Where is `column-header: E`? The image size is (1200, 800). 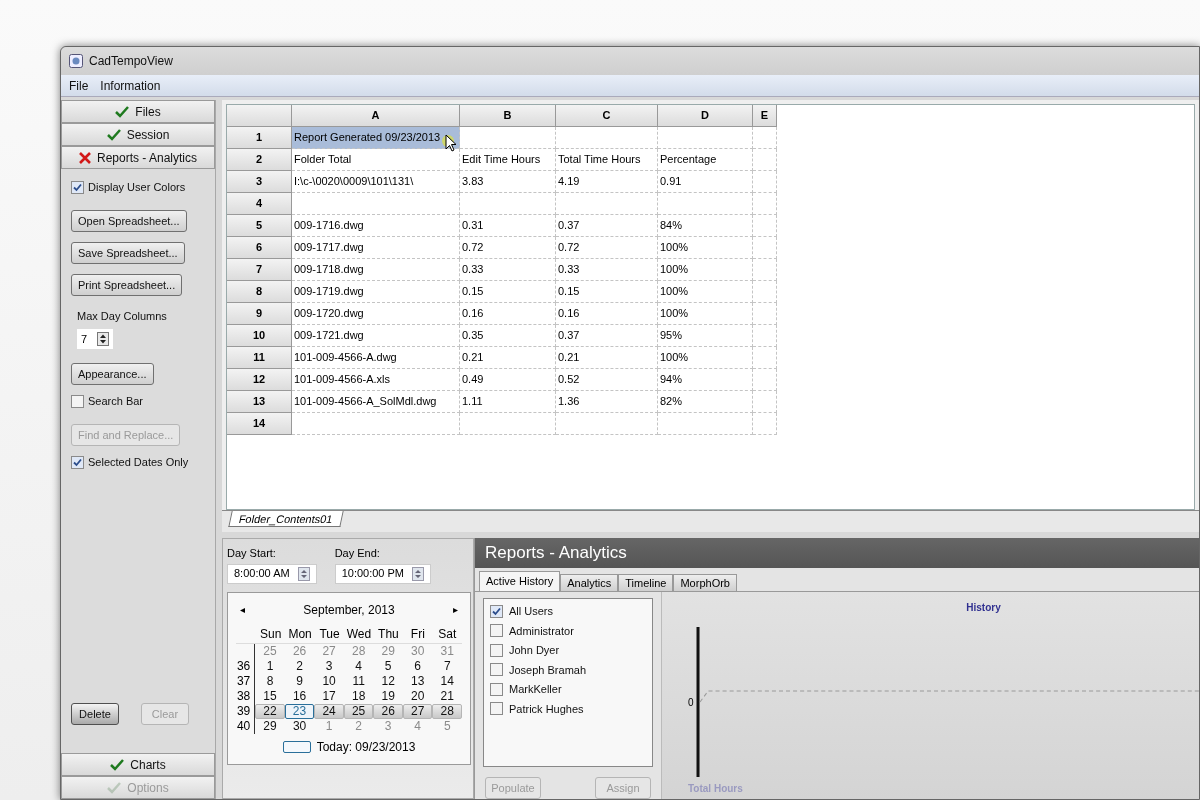 column-header: E is located at coordinates (765, 116).